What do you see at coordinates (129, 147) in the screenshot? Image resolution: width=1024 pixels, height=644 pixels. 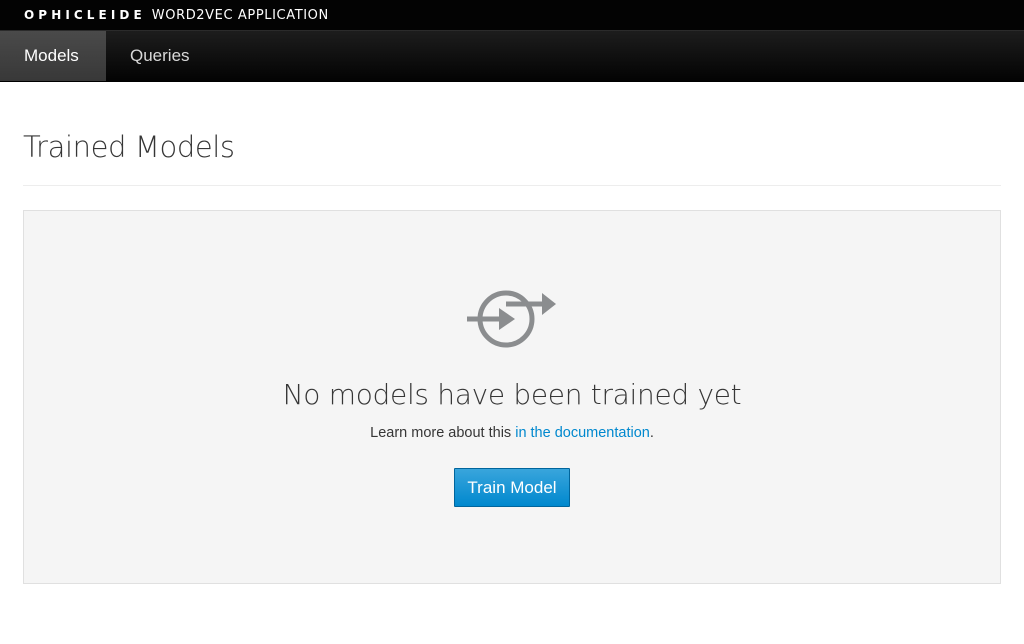 I see `page-title: Trained Models` at bounding box center [129, 147].